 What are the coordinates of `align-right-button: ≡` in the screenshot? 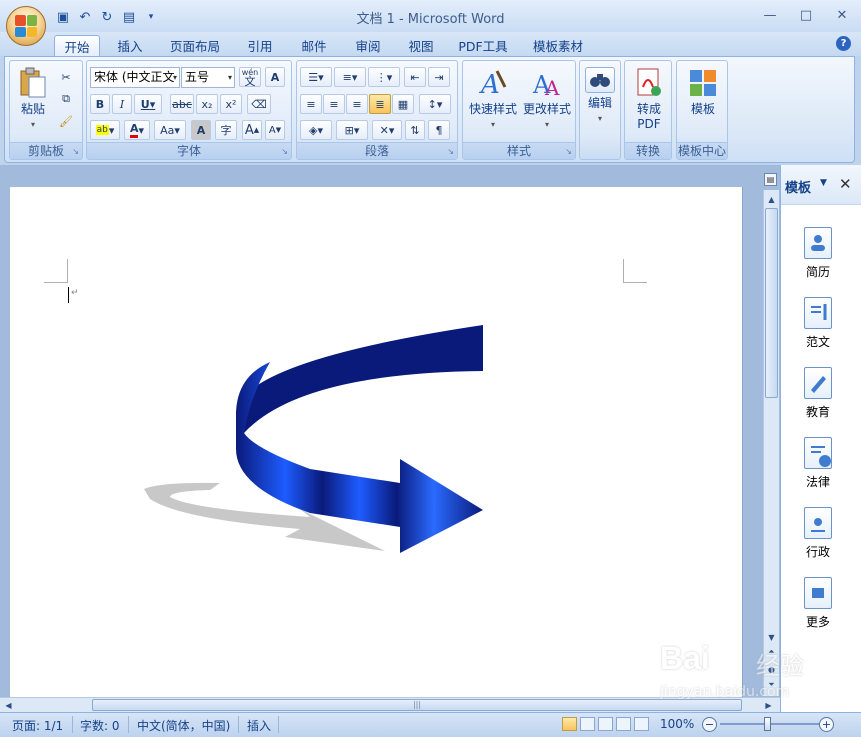 It's located at (357, 104).